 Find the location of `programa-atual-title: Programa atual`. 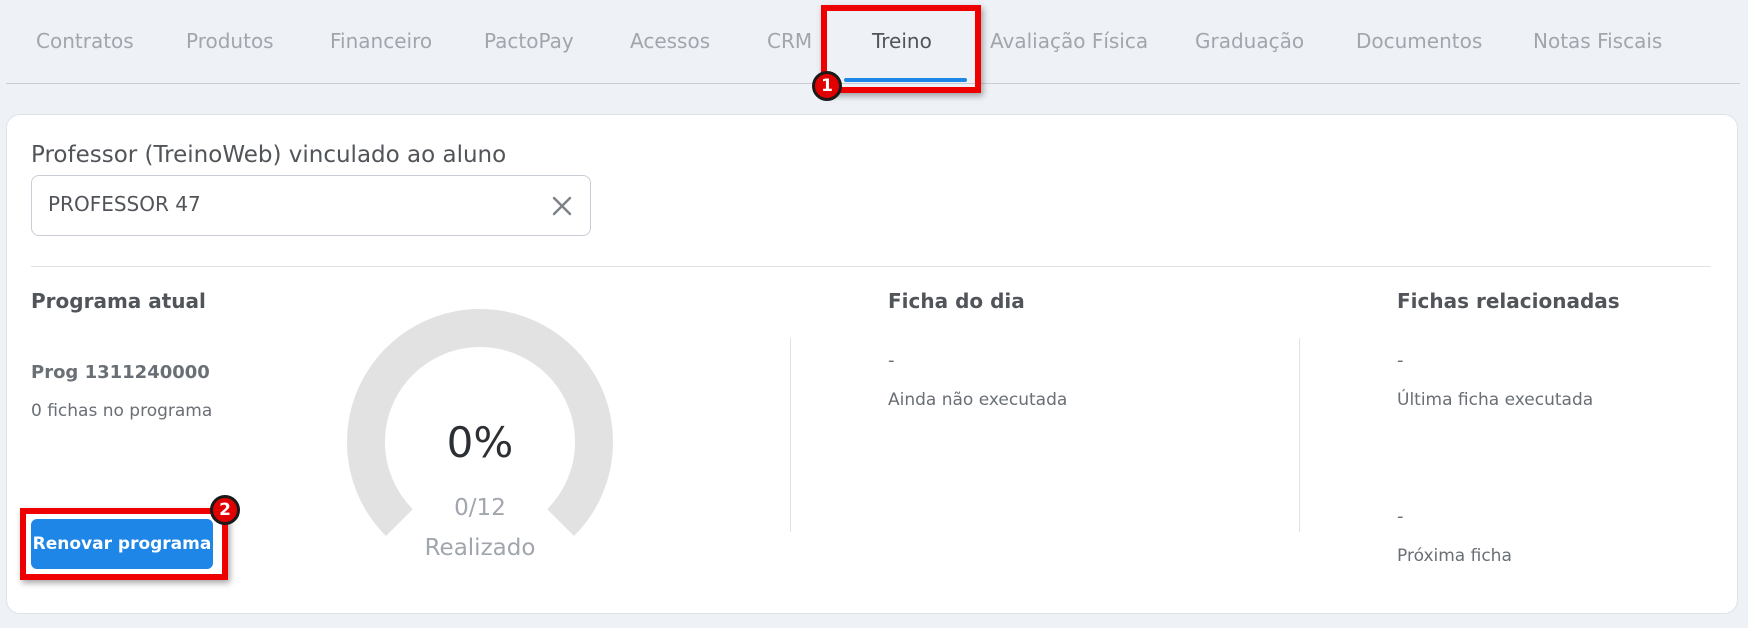

programa-atual-title: Programa atual is located at coordinates (118, 301).